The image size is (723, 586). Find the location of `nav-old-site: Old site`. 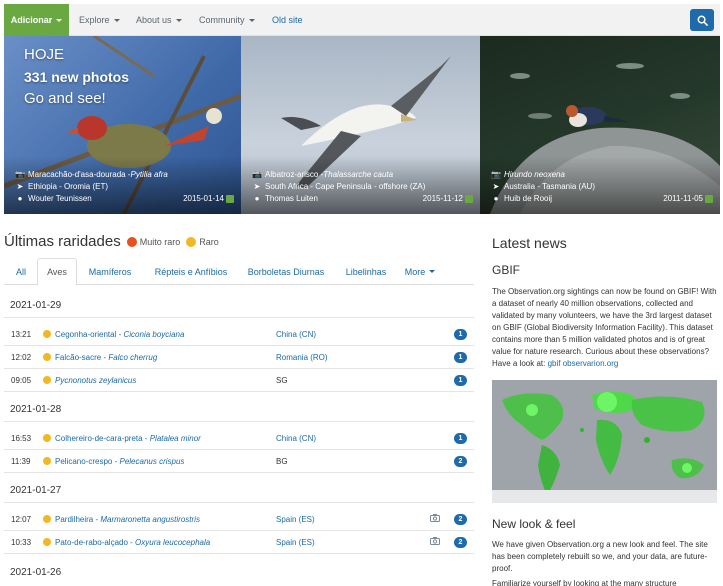

nav-old-site: Old site is located at coordinates (287, 20).